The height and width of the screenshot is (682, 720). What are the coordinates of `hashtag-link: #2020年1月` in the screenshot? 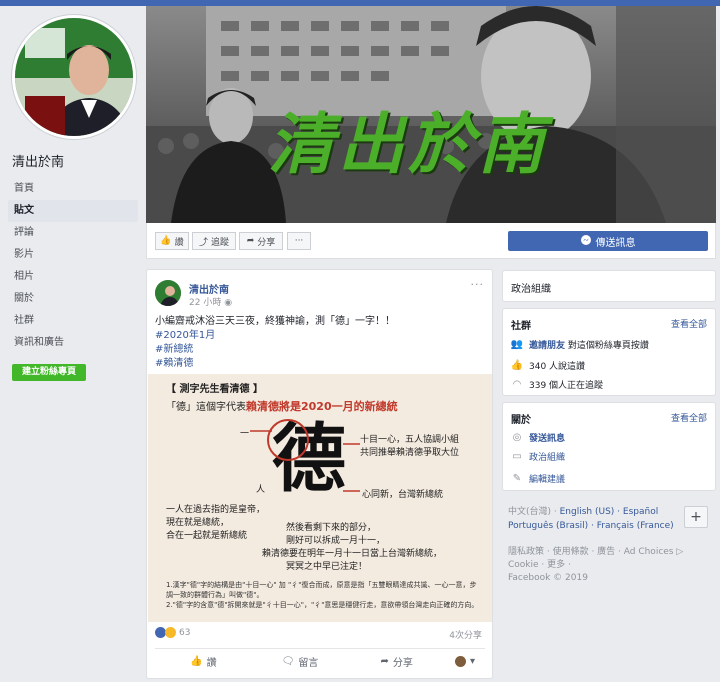 It's located at (275, 336).